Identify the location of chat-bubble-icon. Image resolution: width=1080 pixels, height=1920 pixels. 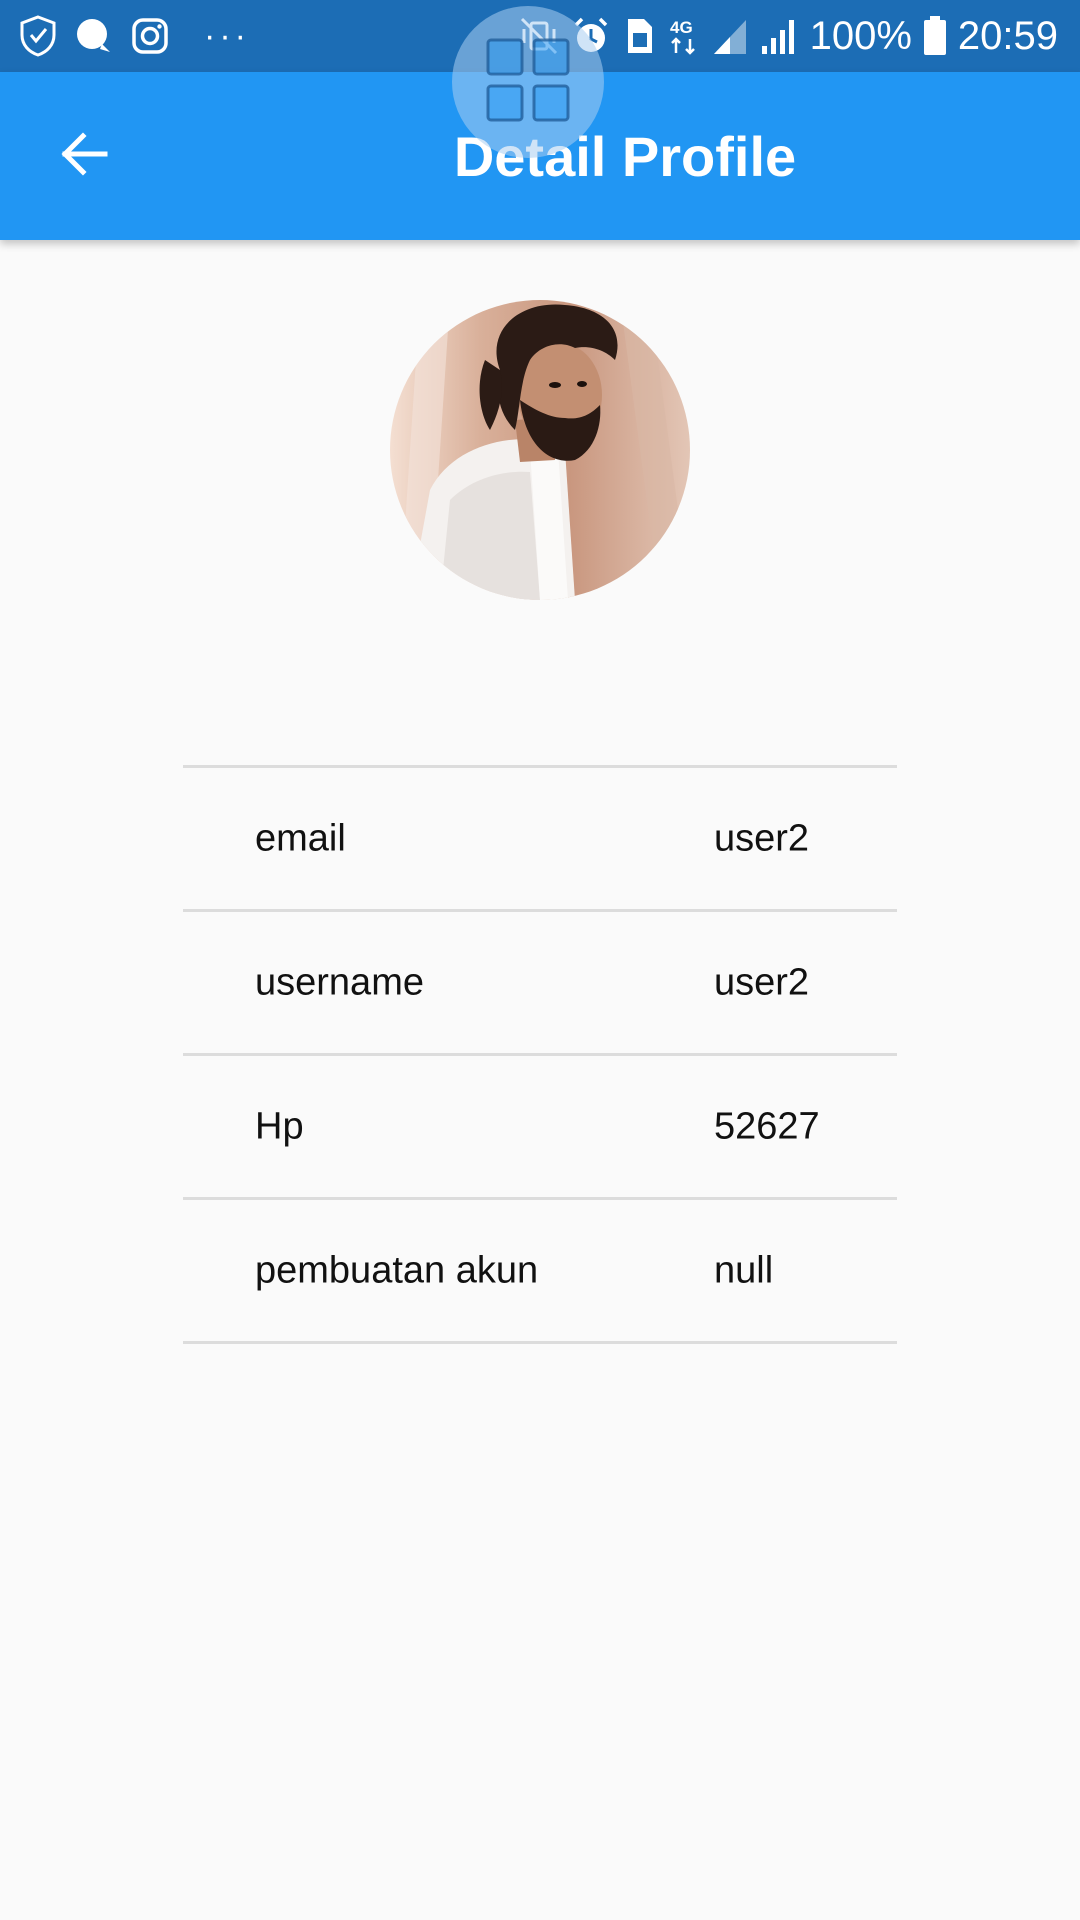
(94, 36).